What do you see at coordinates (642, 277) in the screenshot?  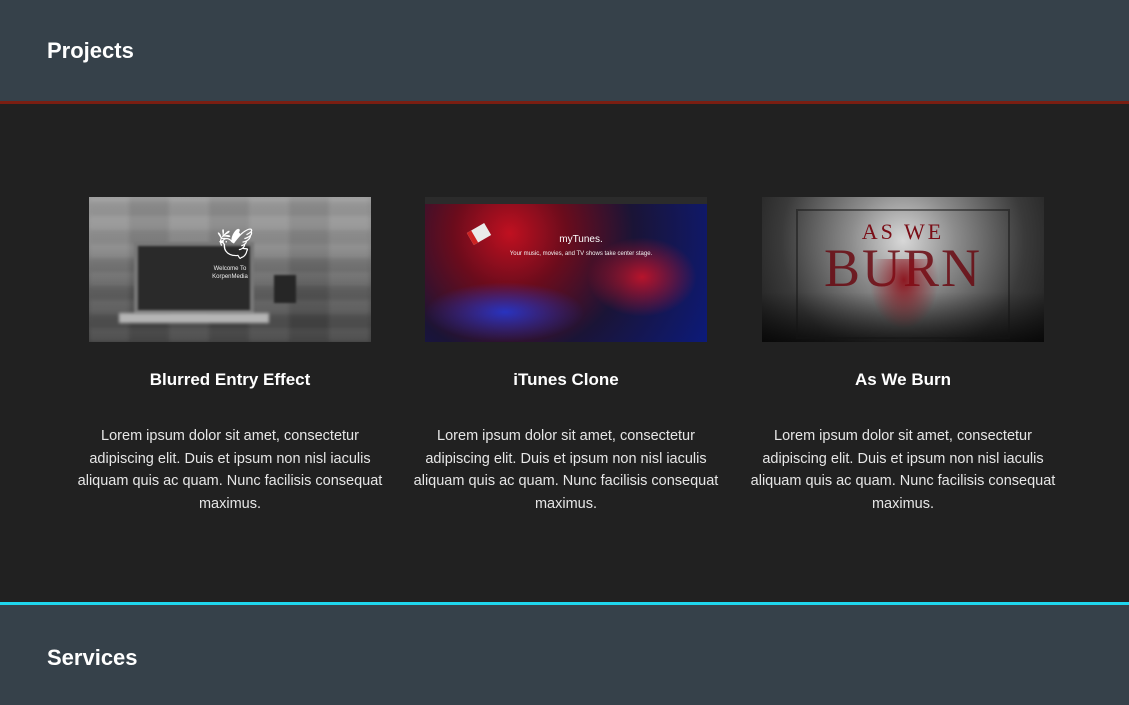 I see `thumb-red-glow` at bounding box center [642, 277].